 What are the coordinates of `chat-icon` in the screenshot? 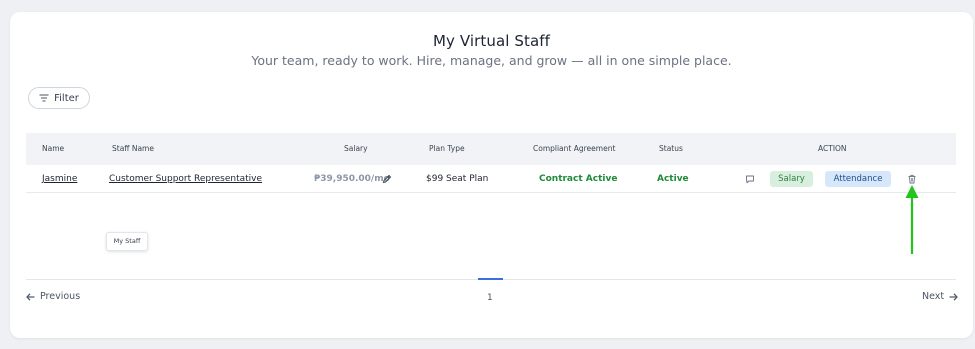 It's located at (750, 179).